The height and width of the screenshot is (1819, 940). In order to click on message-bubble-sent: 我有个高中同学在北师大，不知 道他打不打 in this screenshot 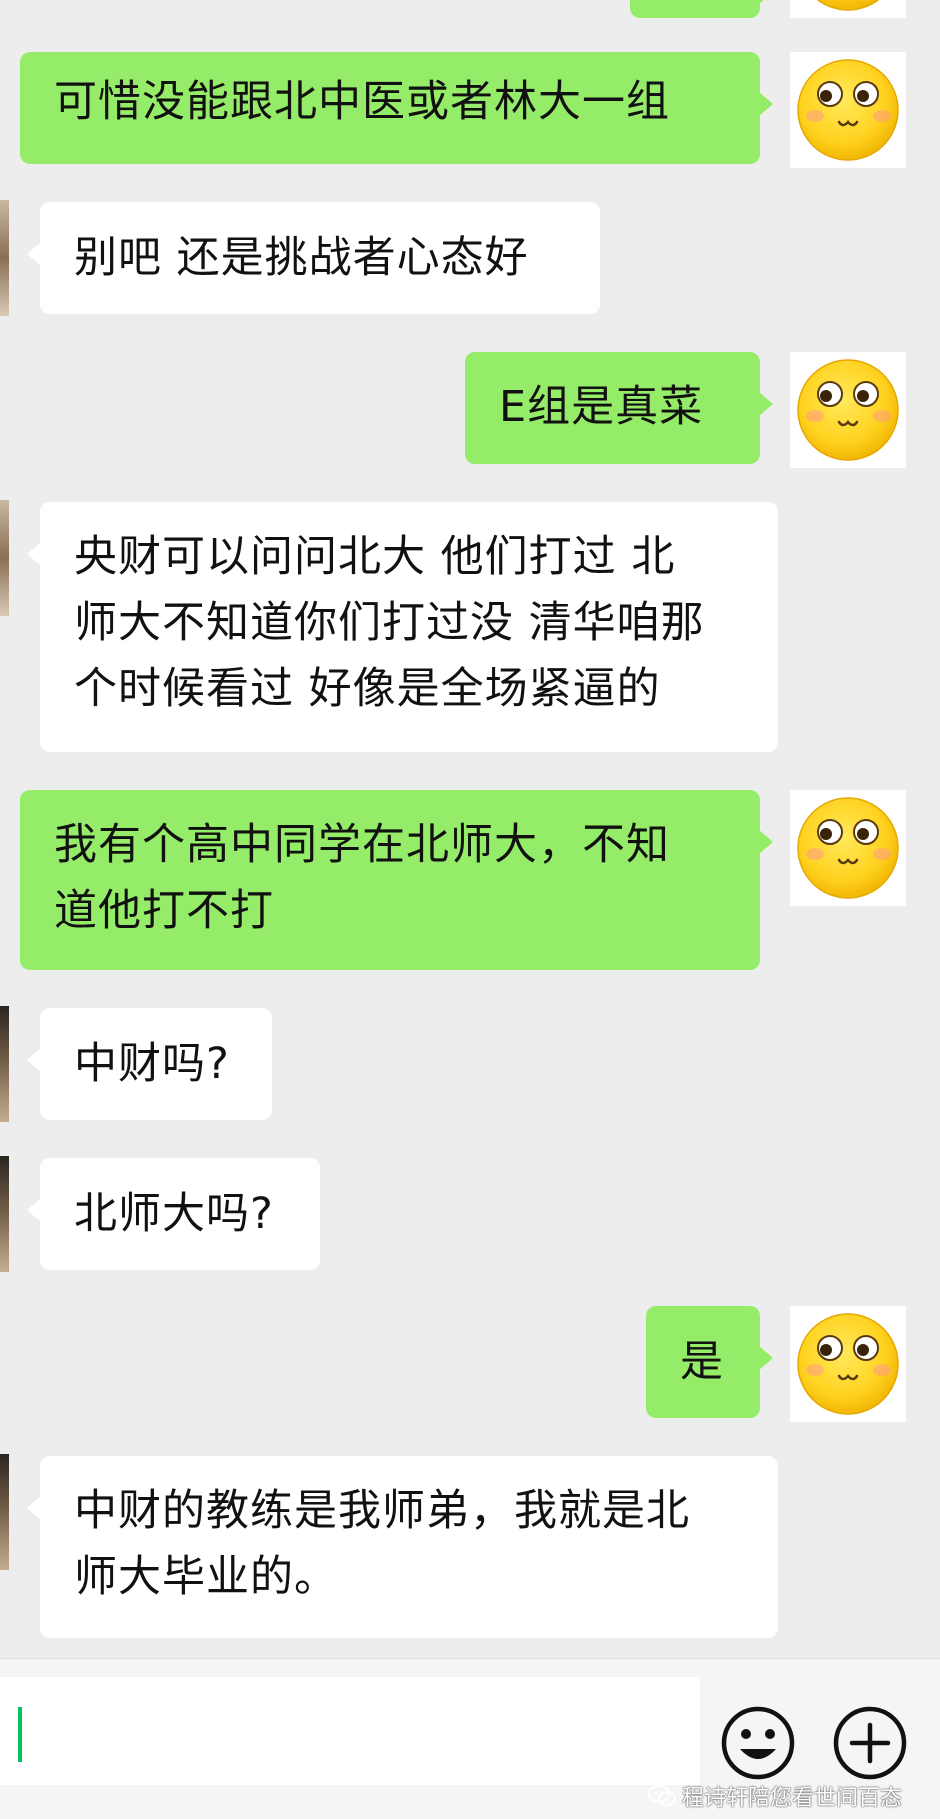, I will do `click(396, 880)`.